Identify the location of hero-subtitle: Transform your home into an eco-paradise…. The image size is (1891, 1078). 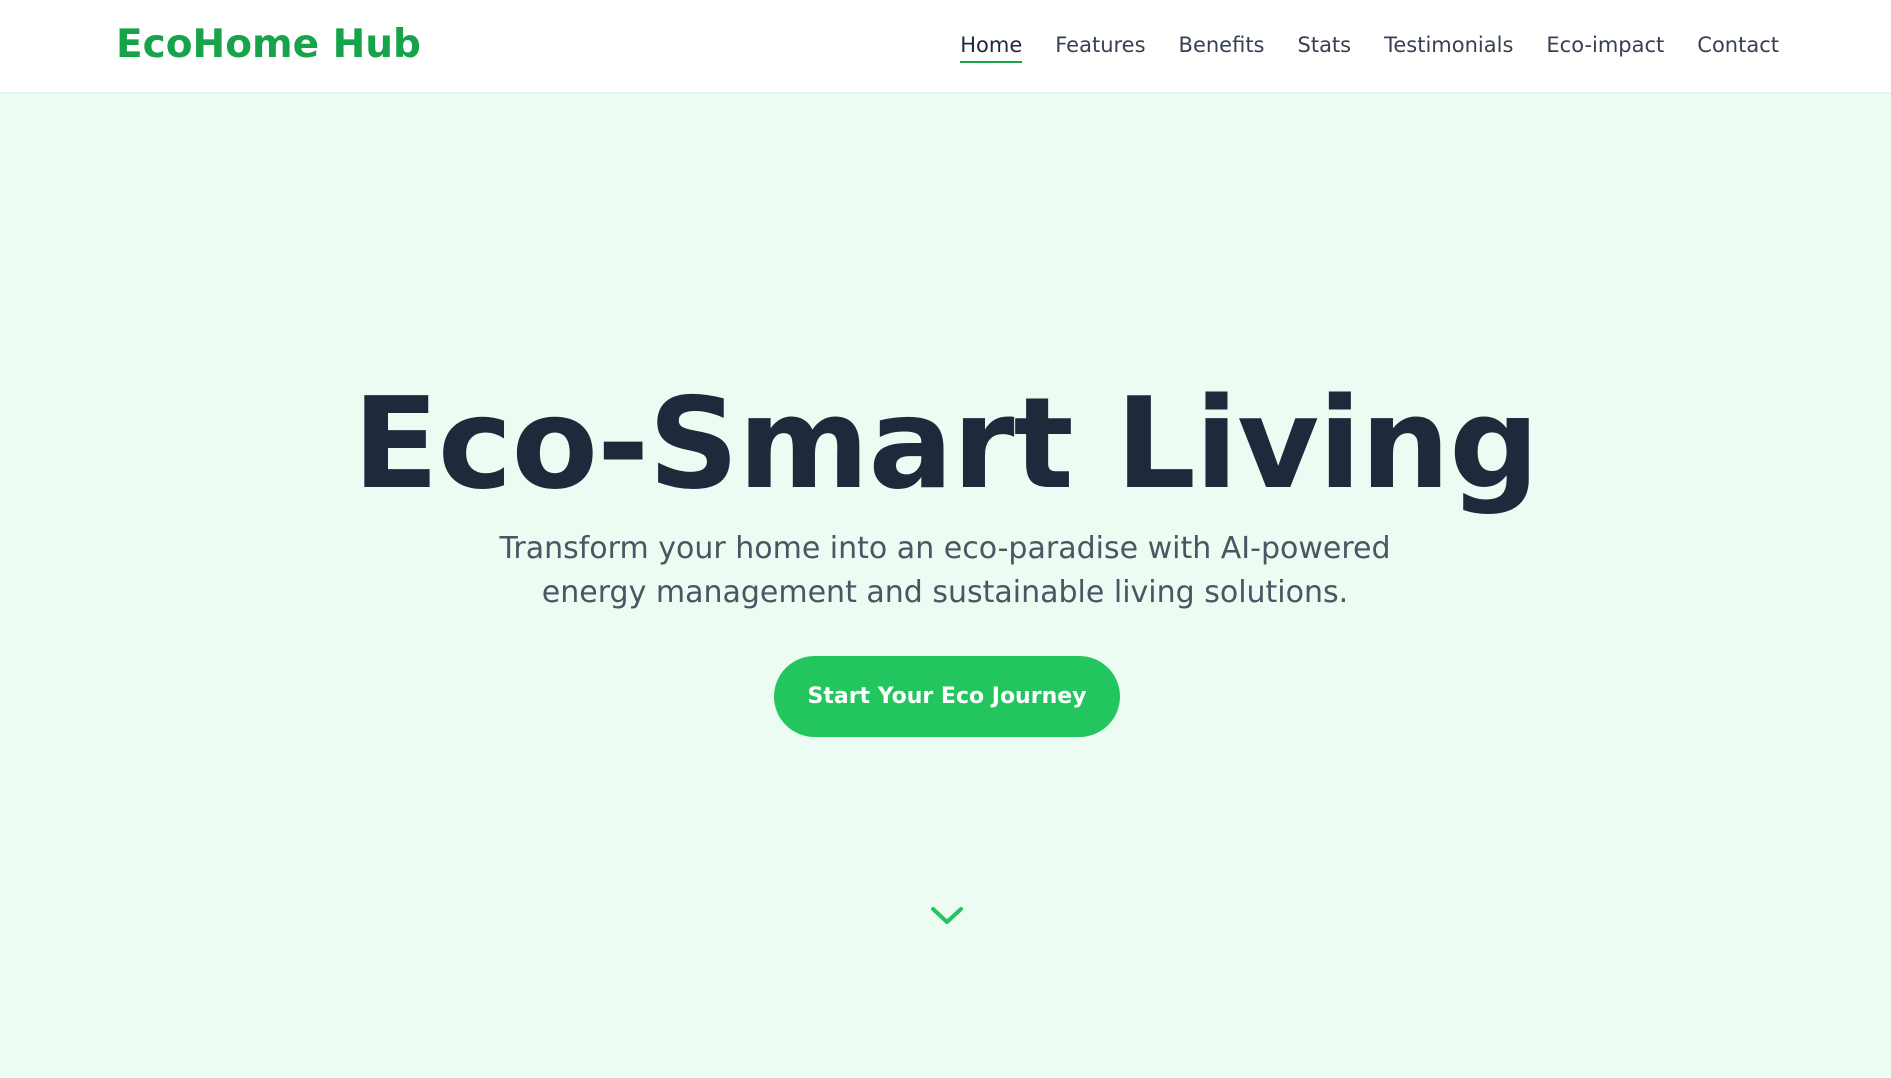
(945, 570).